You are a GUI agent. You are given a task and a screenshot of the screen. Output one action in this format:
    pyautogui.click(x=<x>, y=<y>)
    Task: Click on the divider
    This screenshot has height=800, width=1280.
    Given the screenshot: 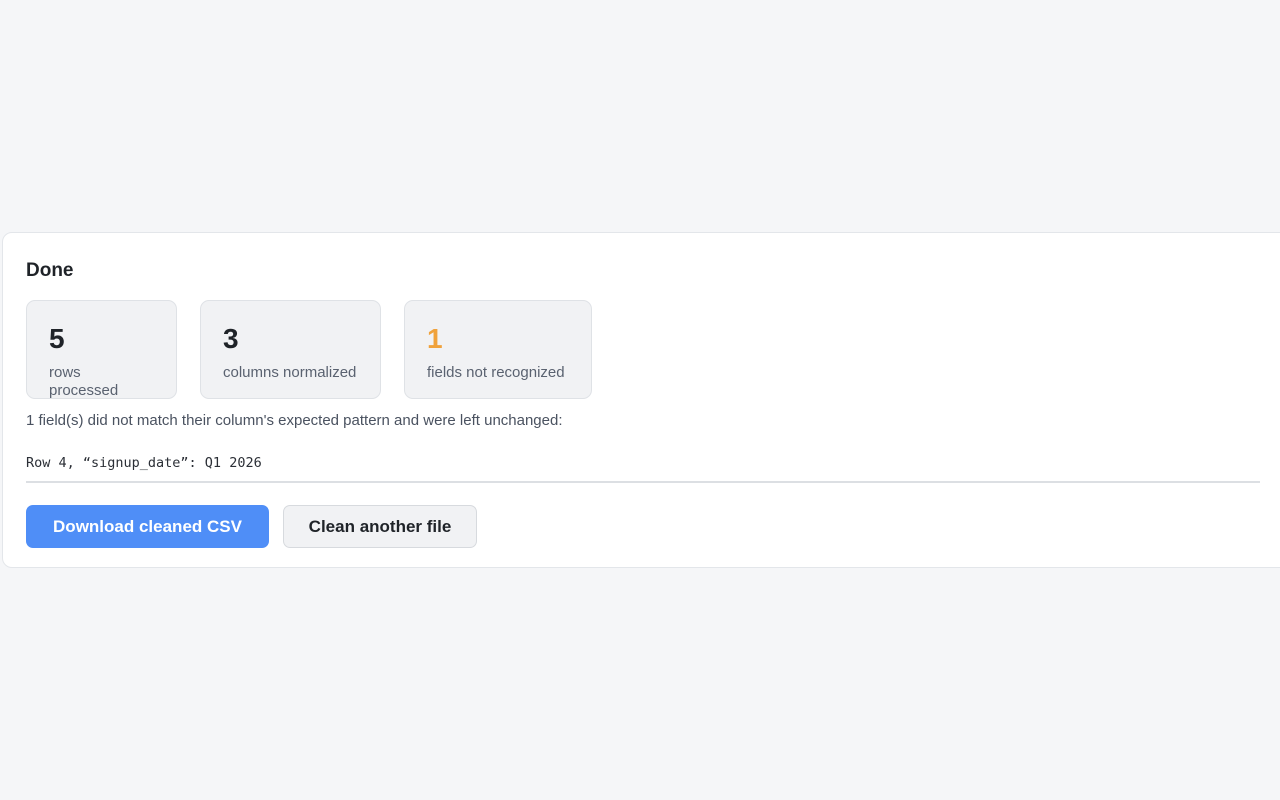 What is the action you would take?
    pyautogui.click(x=643, y=482)
    